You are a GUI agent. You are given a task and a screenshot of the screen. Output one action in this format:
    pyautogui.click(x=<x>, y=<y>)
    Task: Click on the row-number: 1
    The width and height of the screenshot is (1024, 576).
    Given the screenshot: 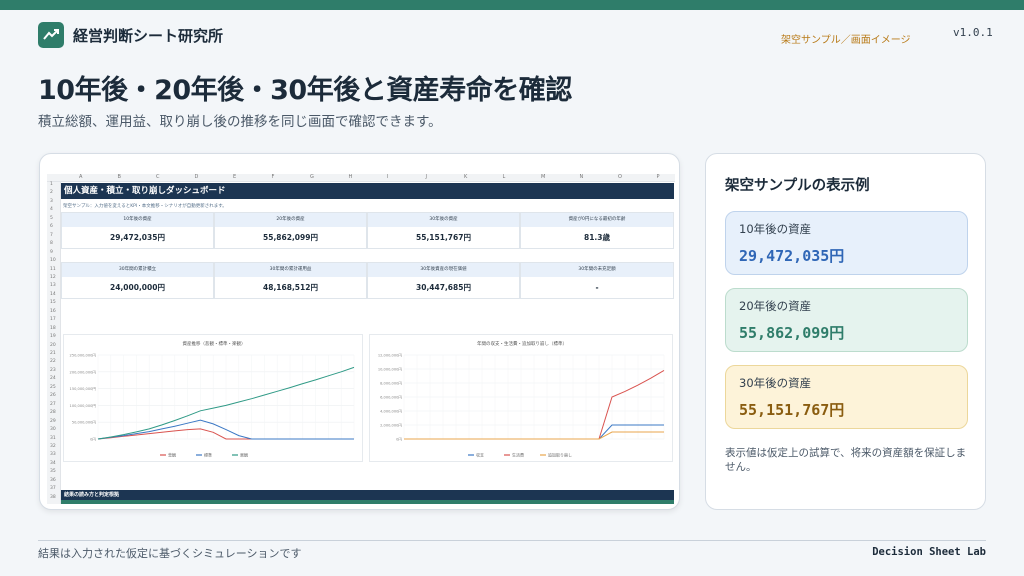 What is the action you would take?
    pyautogui.click(x=51, y=184)
    